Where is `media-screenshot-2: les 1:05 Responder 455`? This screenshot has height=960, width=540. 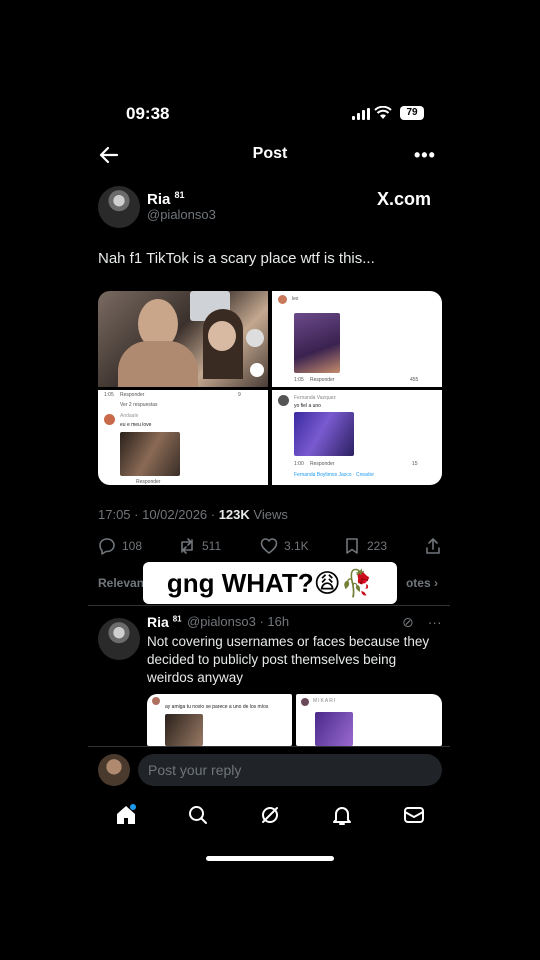
media-screenshot-2: les 1:05 Responder 455 is located at coordinates (357, 339).